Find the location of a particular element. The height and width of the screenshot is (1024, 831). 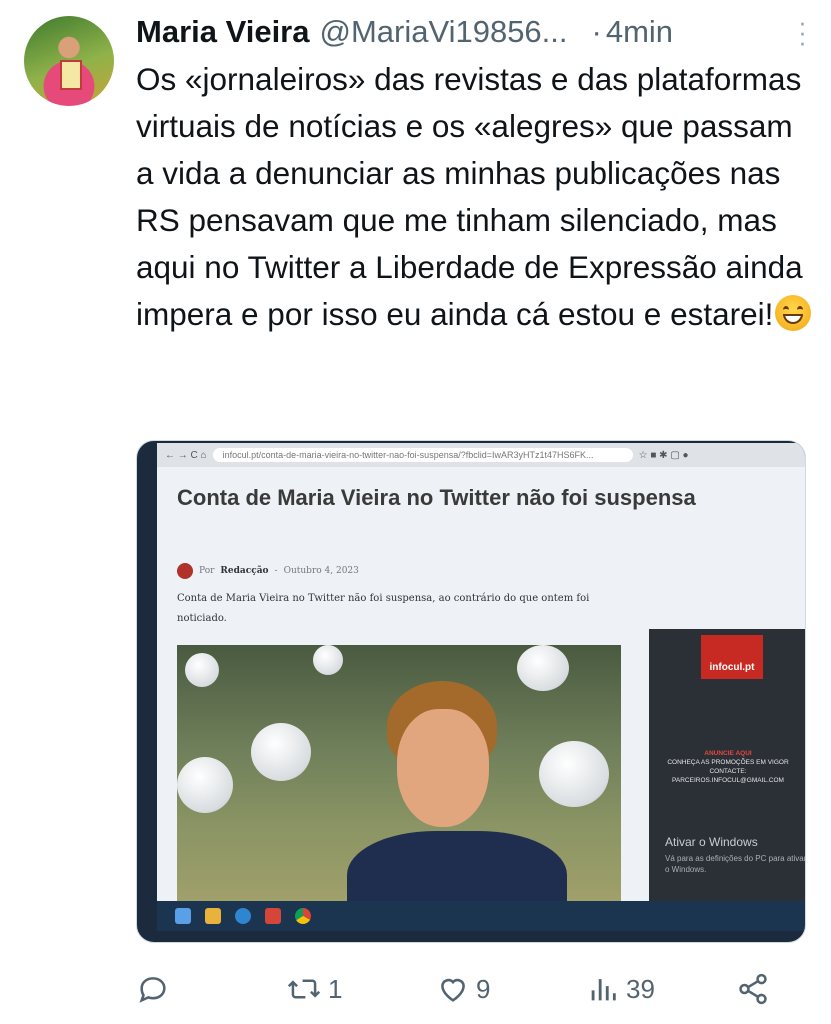

windows-start-icon is located at coordinates (183, 916).